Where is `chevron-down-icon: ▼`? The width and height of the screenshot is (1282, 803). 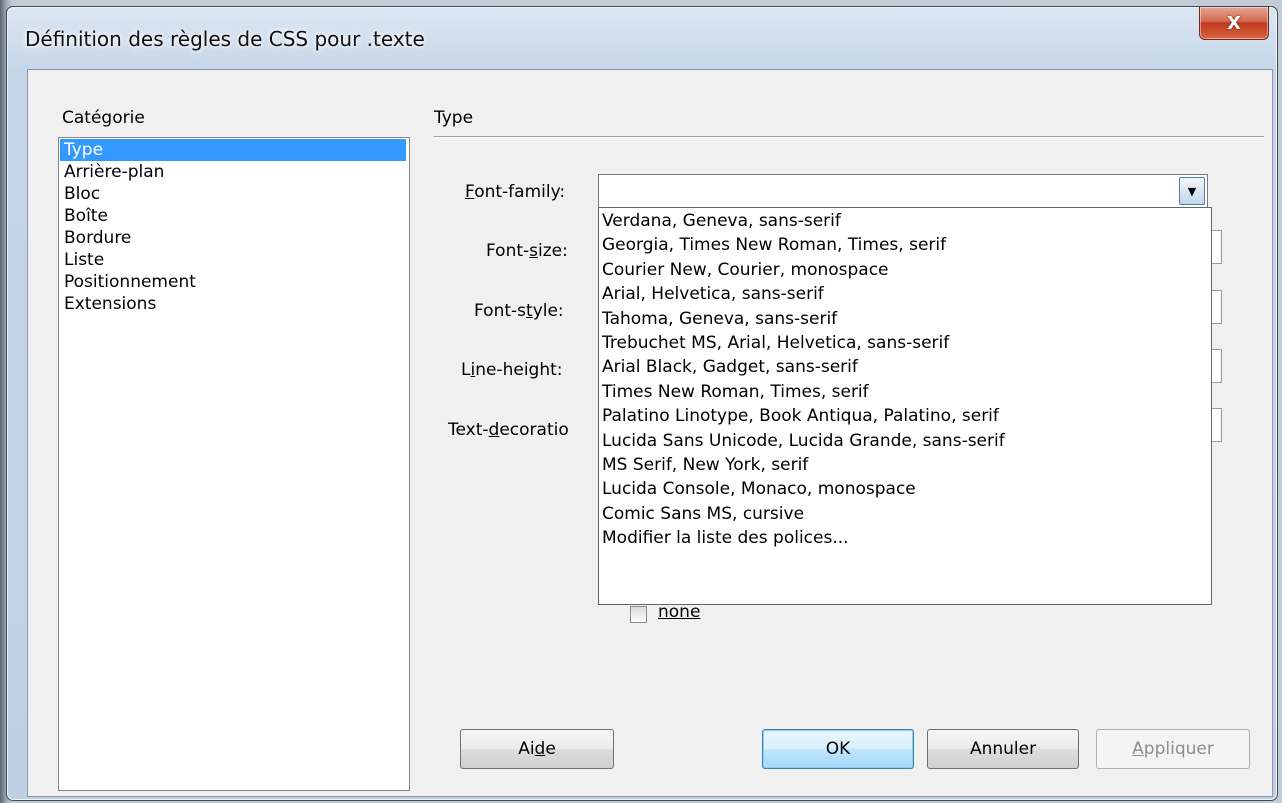 chevron-down-icon: ▼ is located at coordinates (1192, 191).